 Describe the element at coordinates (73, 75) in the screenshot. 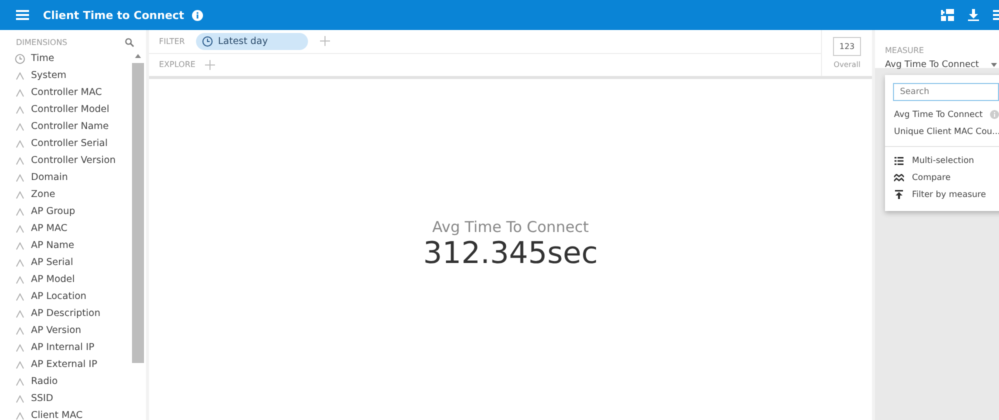

I see `dimension-item: System` at that location.